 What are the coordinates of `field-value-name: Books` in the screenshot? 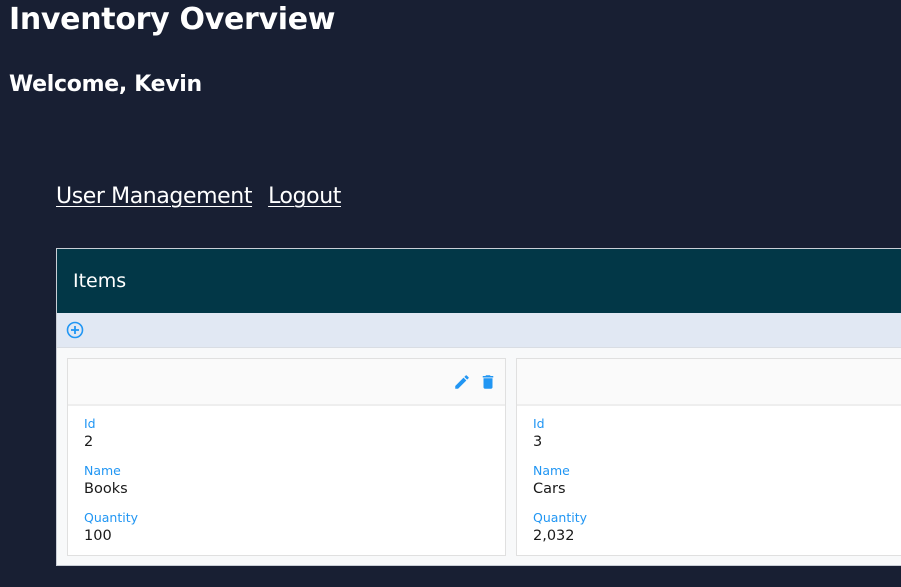 It's located at (106, 489).